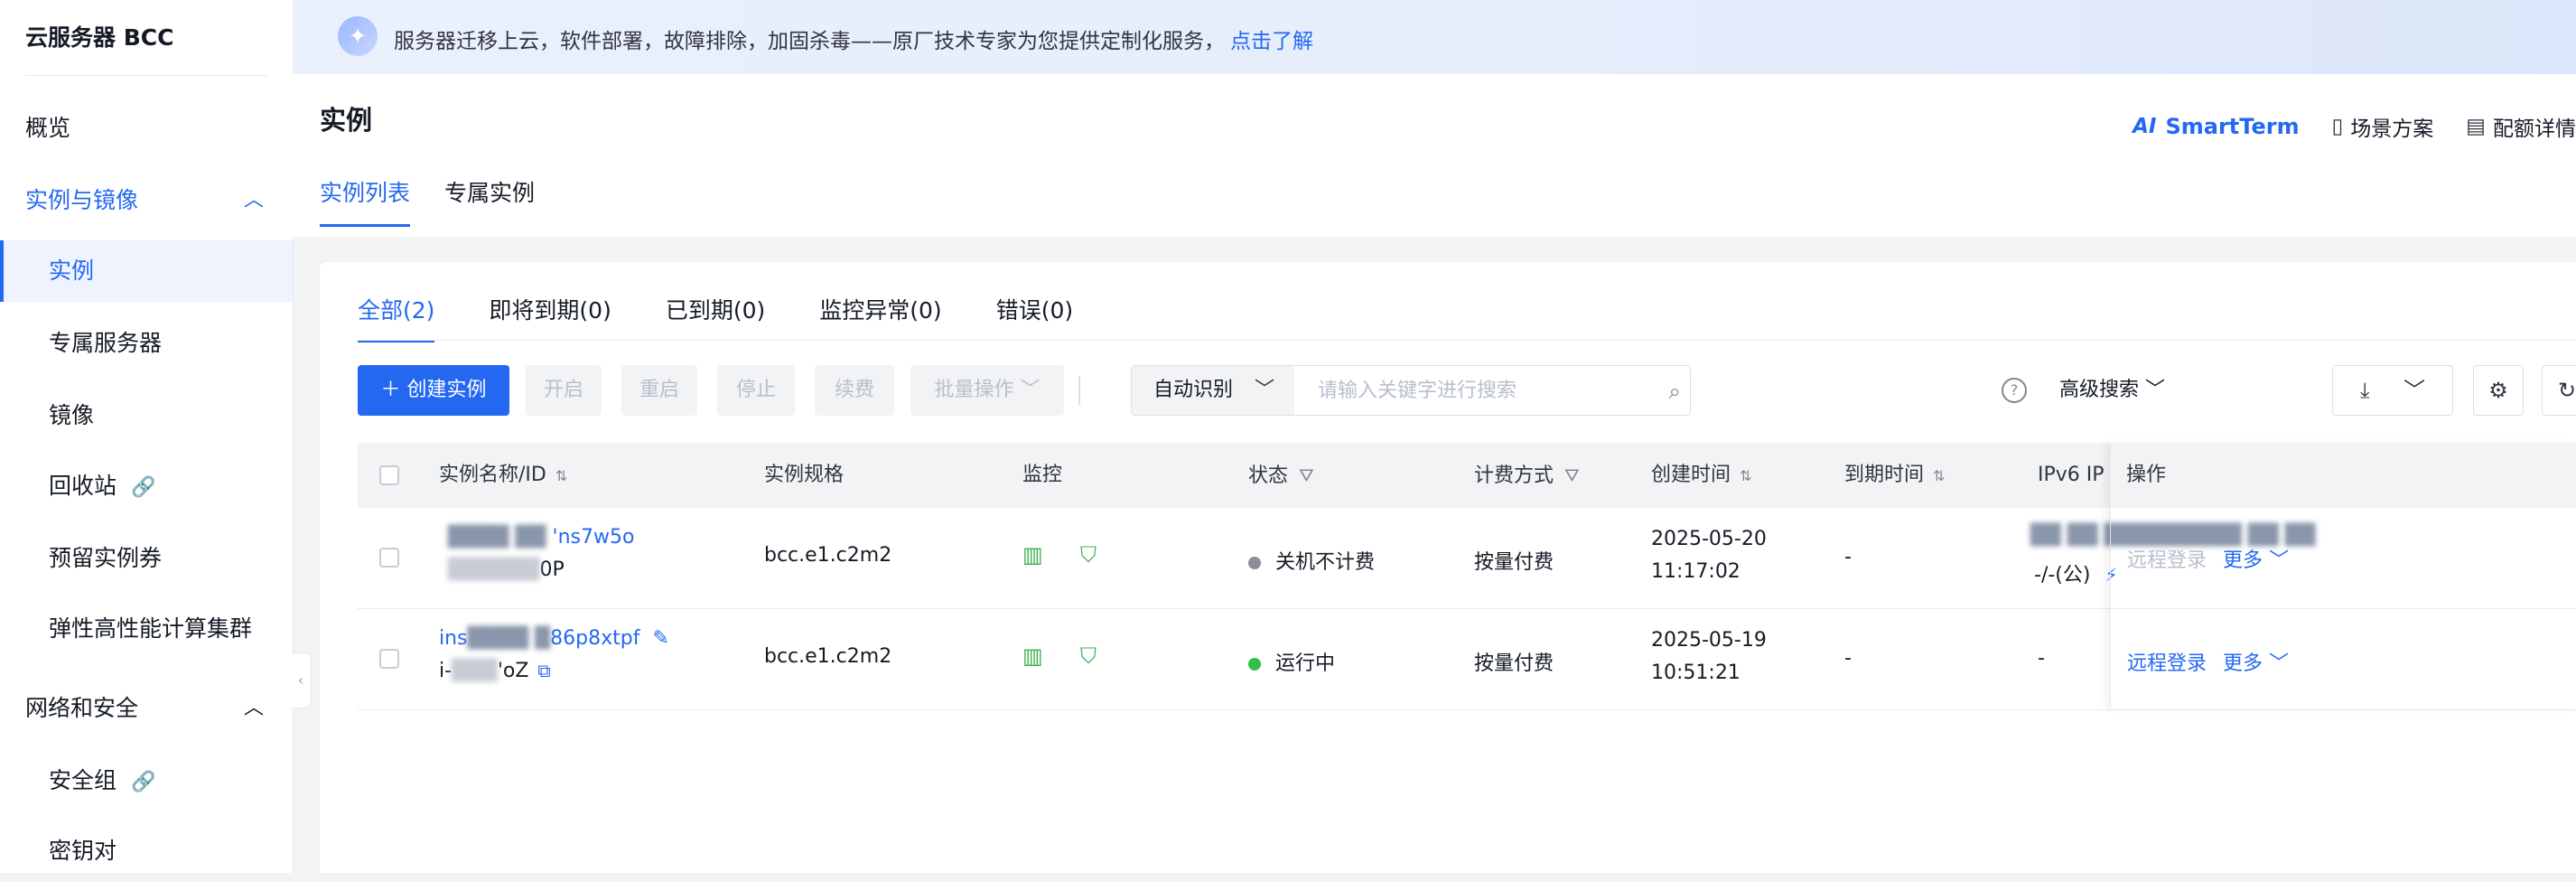  Describe the element at coordinates (659, 390) in the screenshot. I see `restart-button: 重启` at that location.